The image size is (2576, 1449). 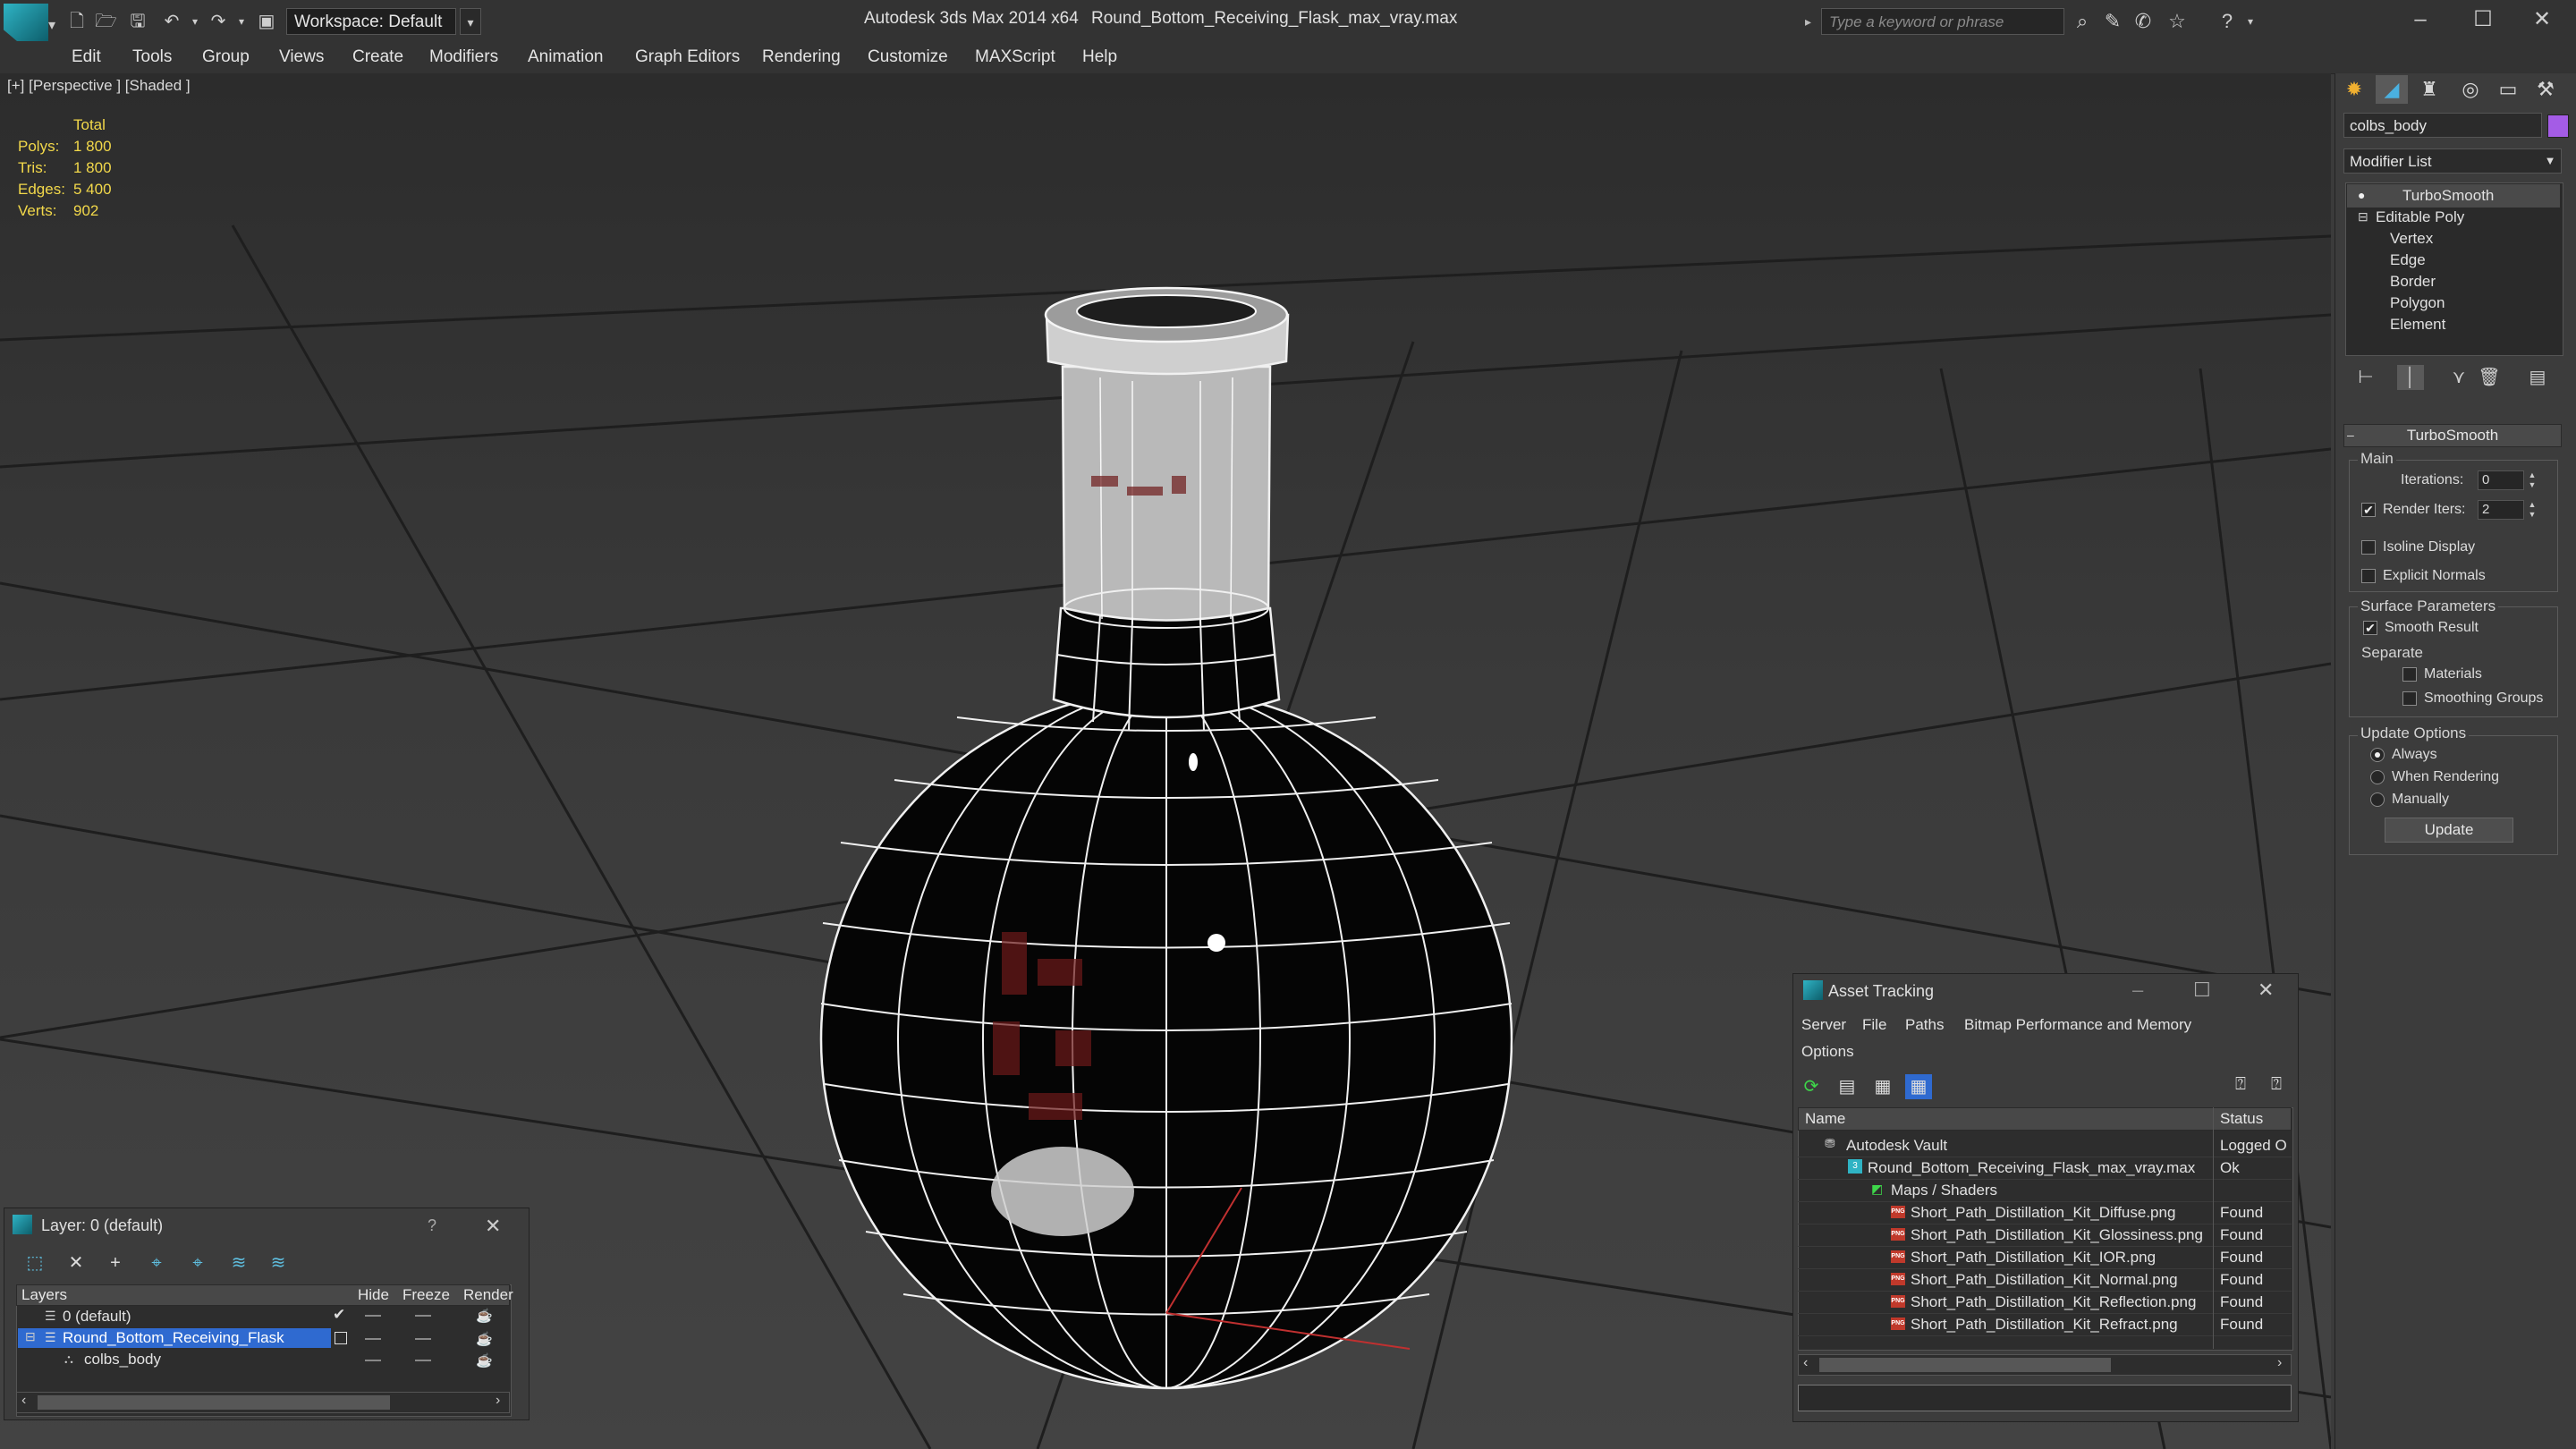 What do you see at coordinates (152, 57) in the screenshot?
I see `menu-tools: Tools` at bounding box center [152, 57].